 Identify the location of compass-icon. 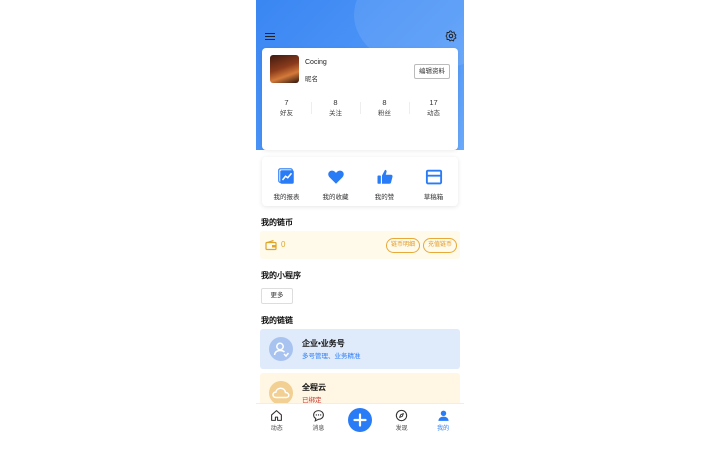
(401, 415).